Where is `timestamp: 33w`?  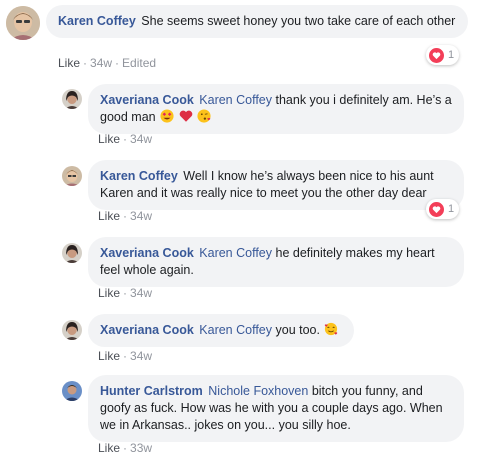
timestamp: 33w is located at coordinates (141, 448).